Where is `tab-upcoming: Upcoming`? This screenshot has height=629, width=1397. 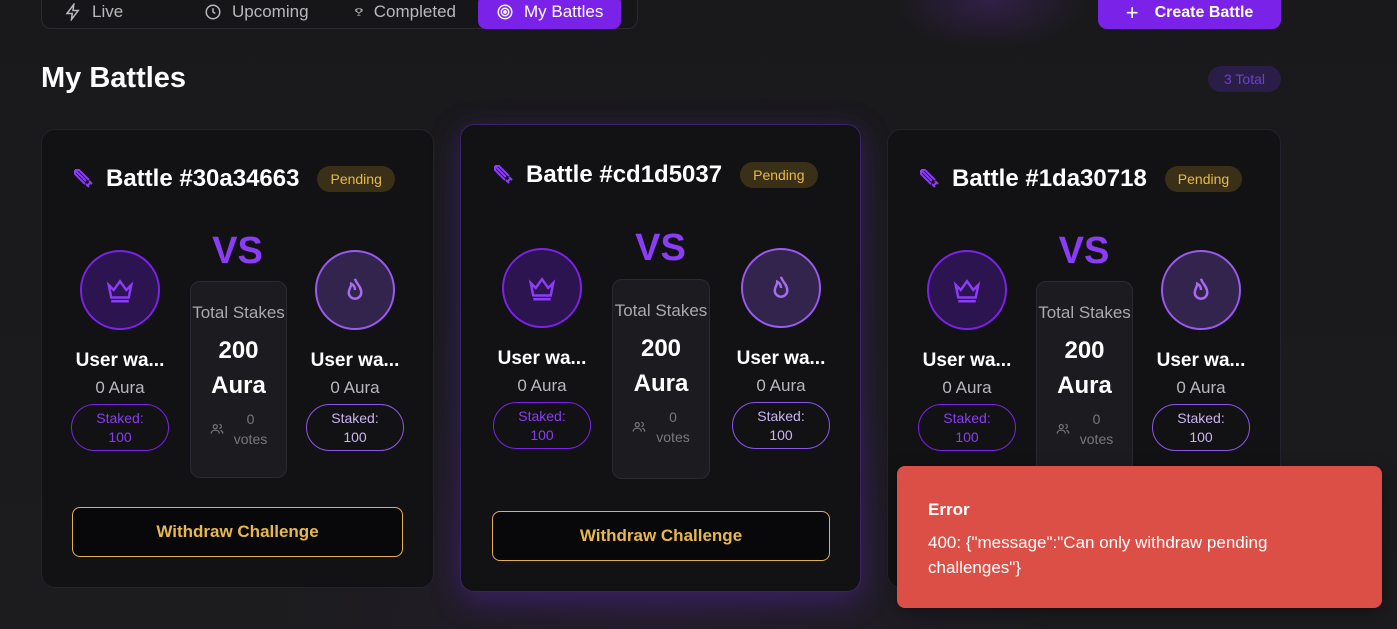 tab-upcoming: Upcoming is located at coordinates (261, 14).